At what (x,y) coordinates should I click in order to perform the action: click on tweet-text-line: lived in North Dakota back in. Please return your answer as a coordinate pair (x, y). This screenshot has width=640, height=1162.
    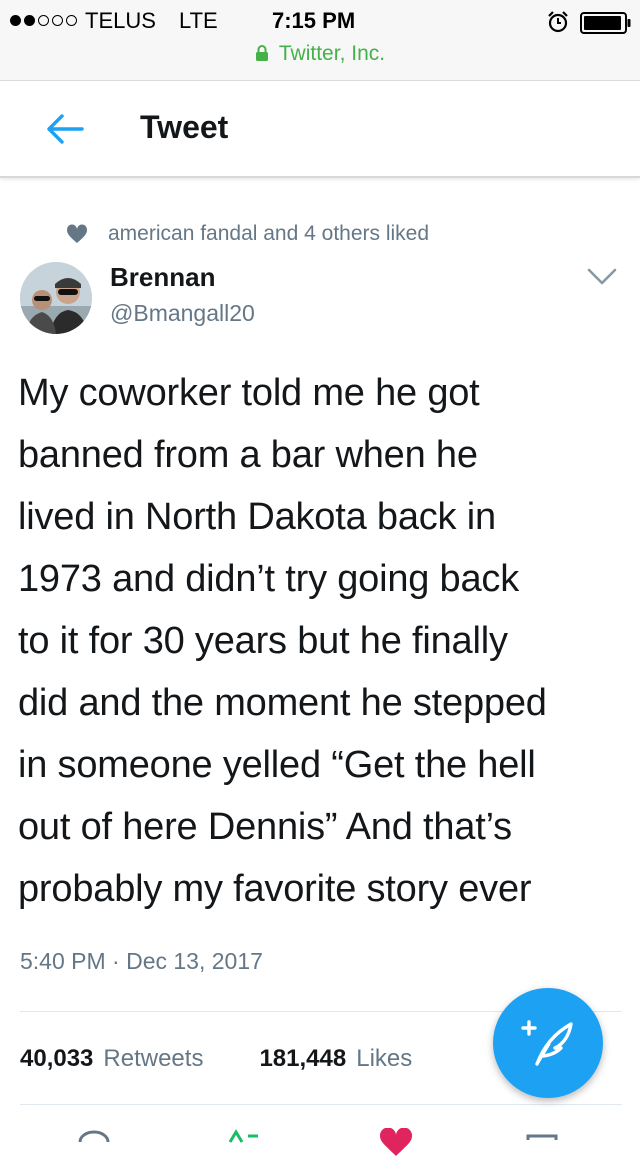
    Looking at the image, I should click on (257, 517).